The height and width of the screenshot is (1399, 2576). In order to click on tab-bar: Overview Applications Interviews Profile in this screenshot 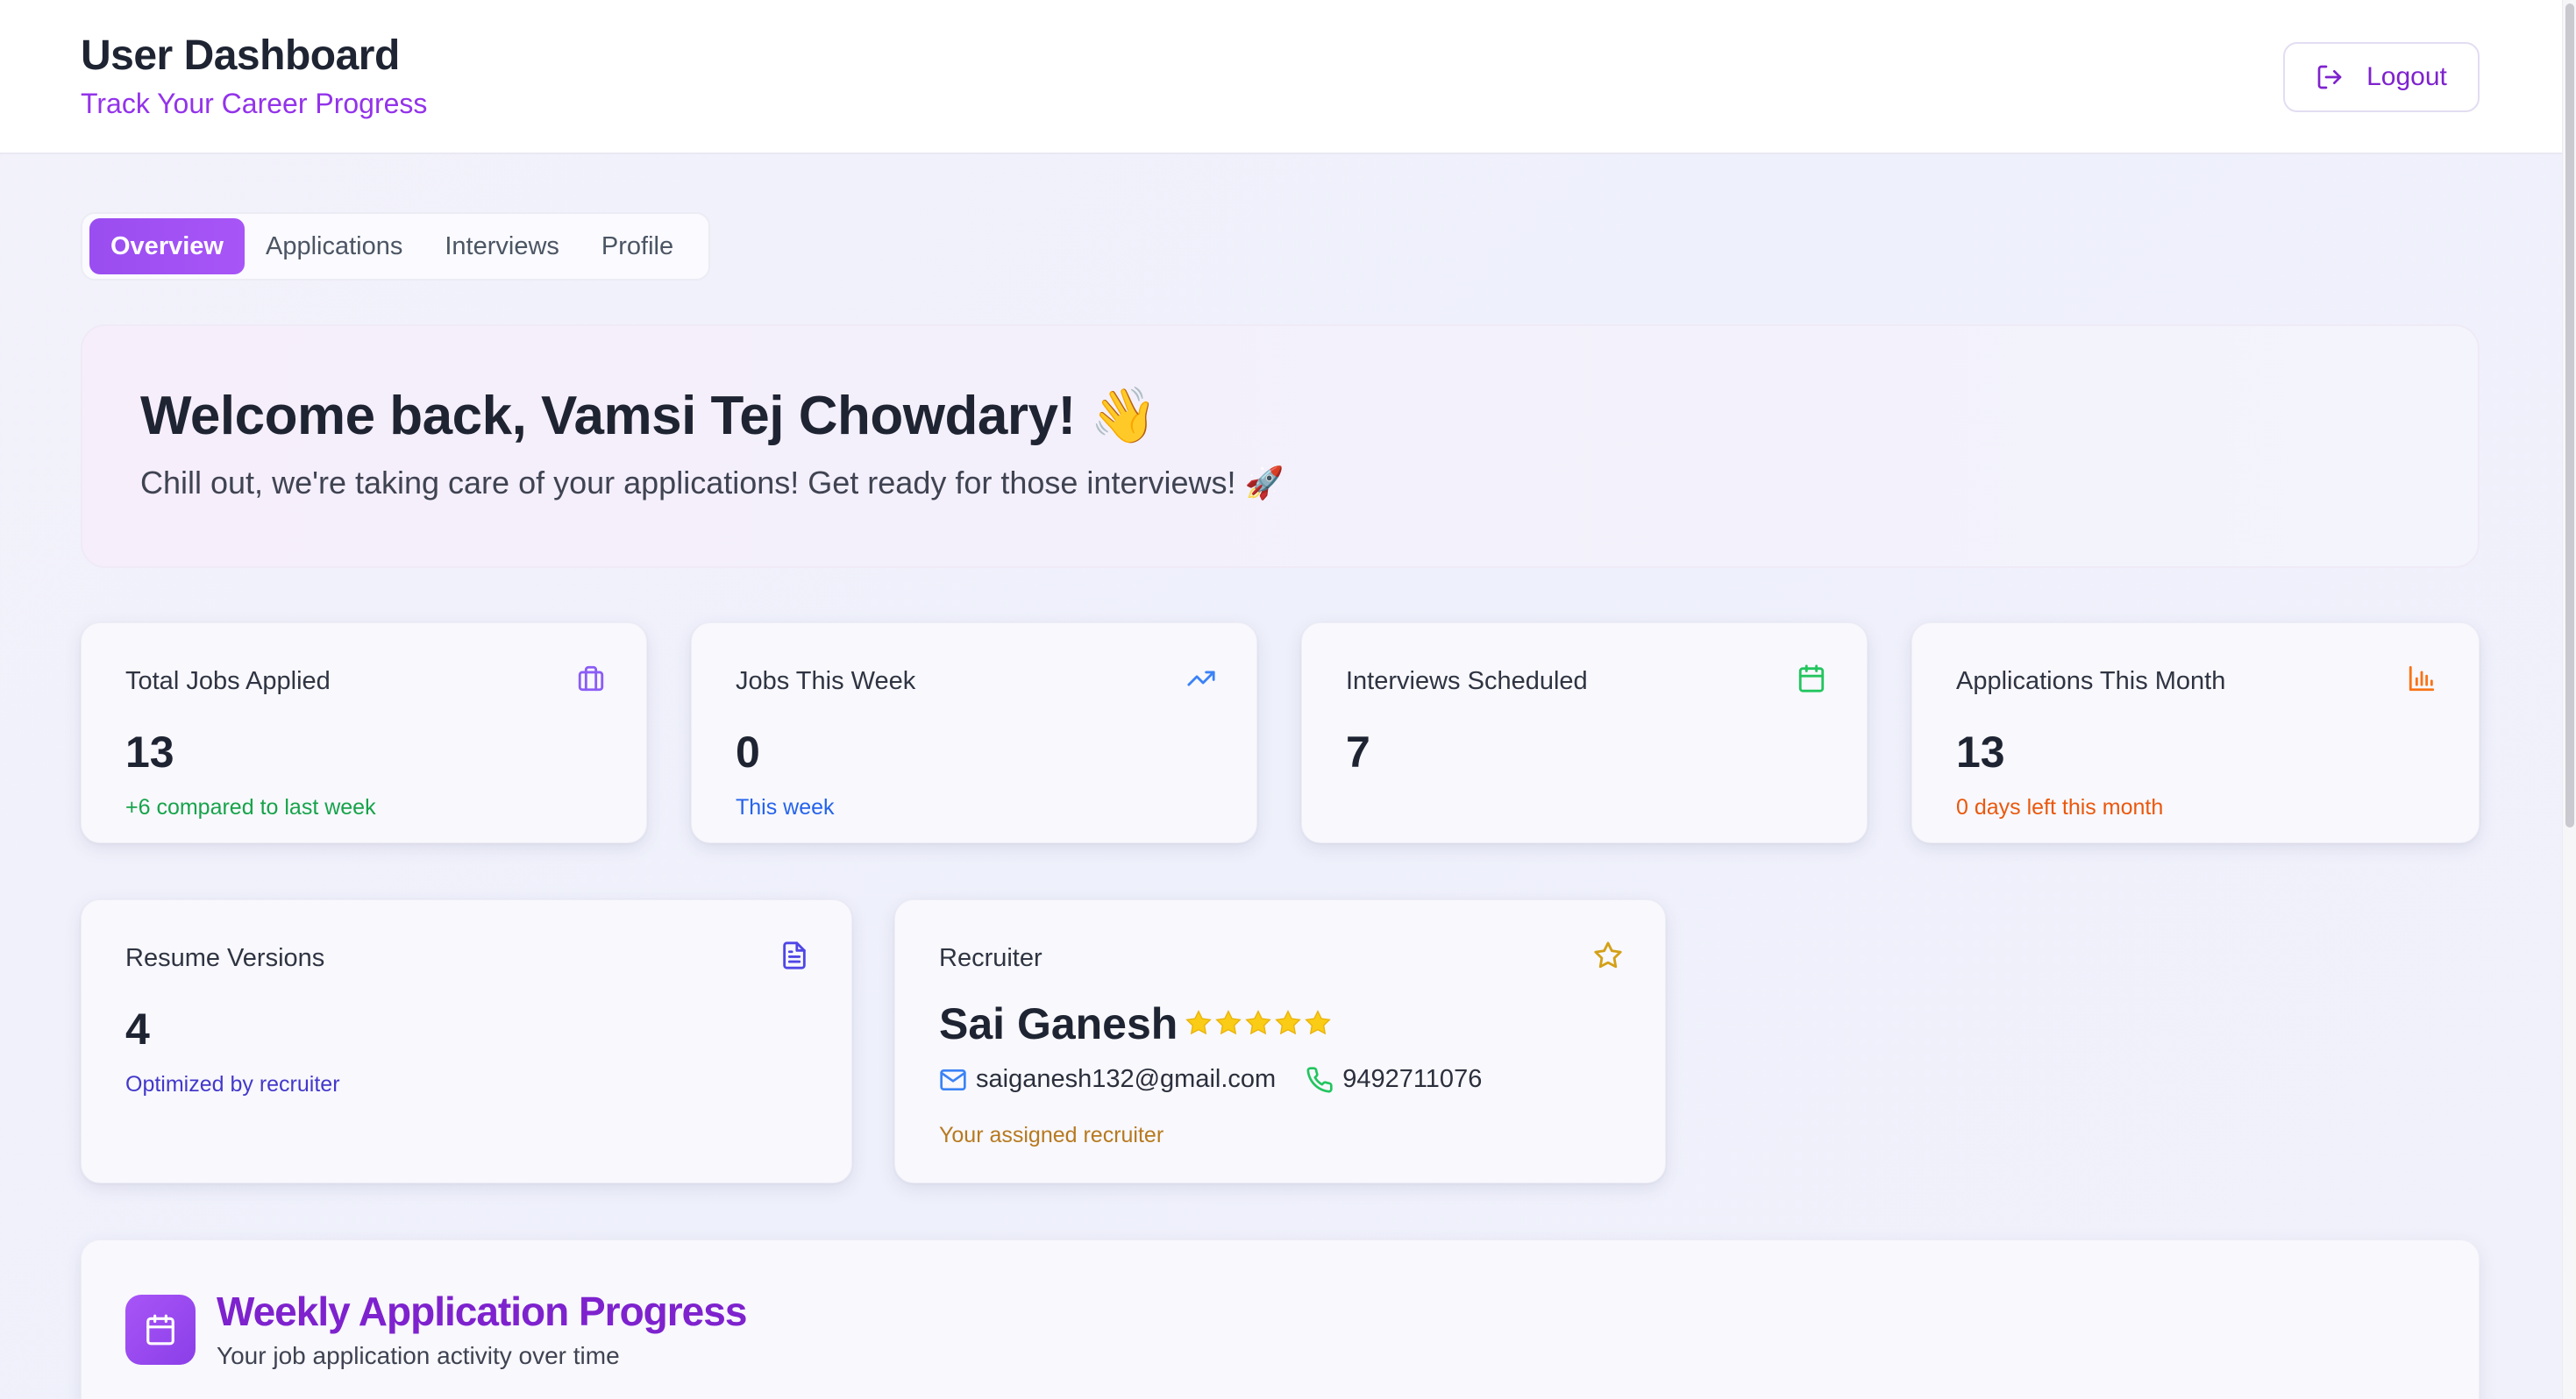, I will do `click(395, 246)`.